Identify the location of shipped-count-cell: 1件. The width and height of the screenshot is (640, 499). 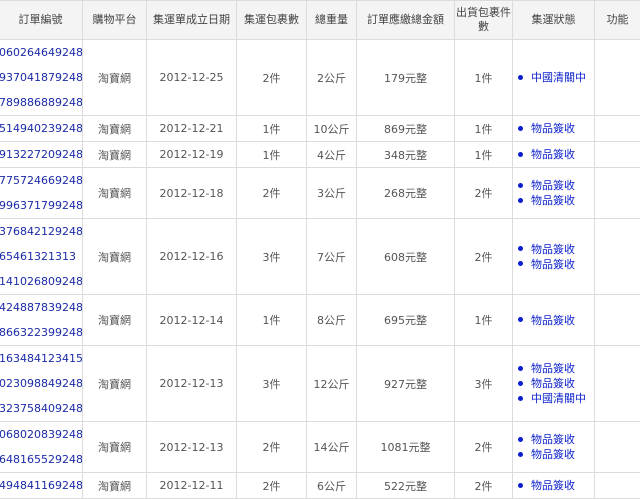
(484, 129).